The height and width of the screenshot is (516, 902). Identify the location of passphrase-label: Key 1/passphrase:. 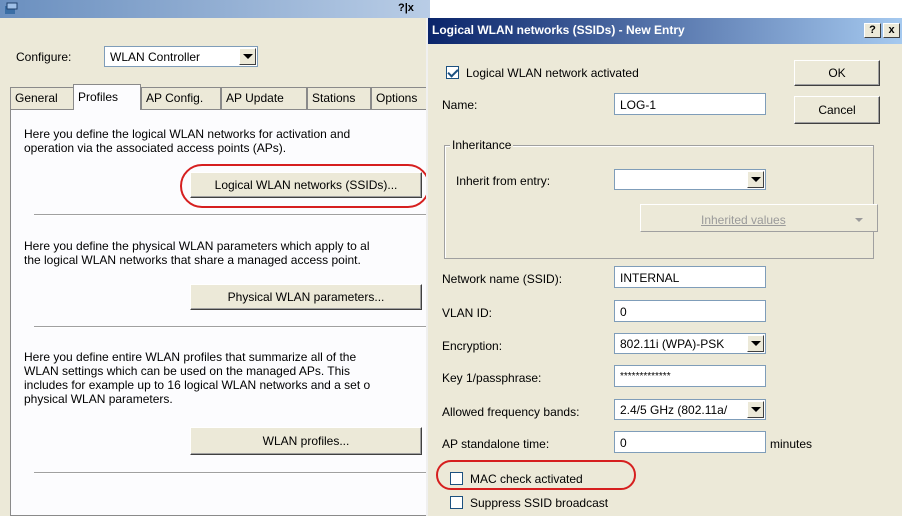
(492, 378).